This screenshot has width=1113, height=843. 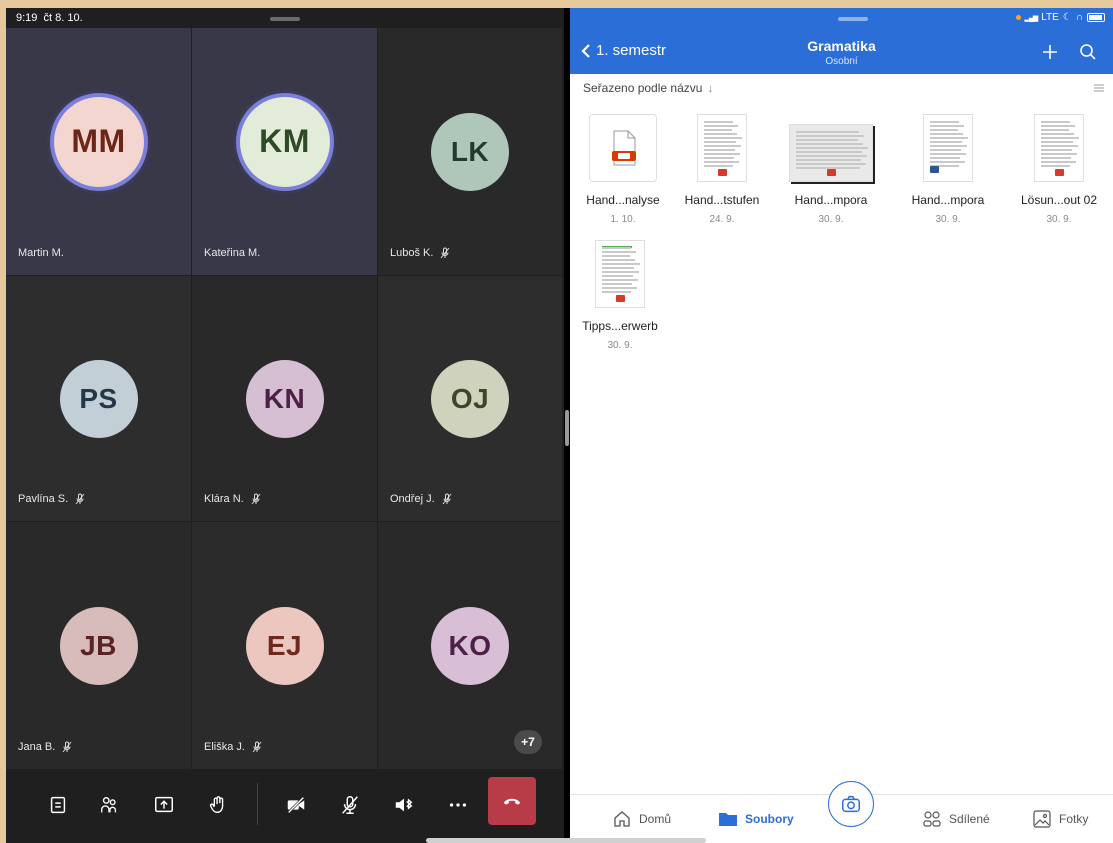 I want to click on hand-icon, so click(x=216, y=805).